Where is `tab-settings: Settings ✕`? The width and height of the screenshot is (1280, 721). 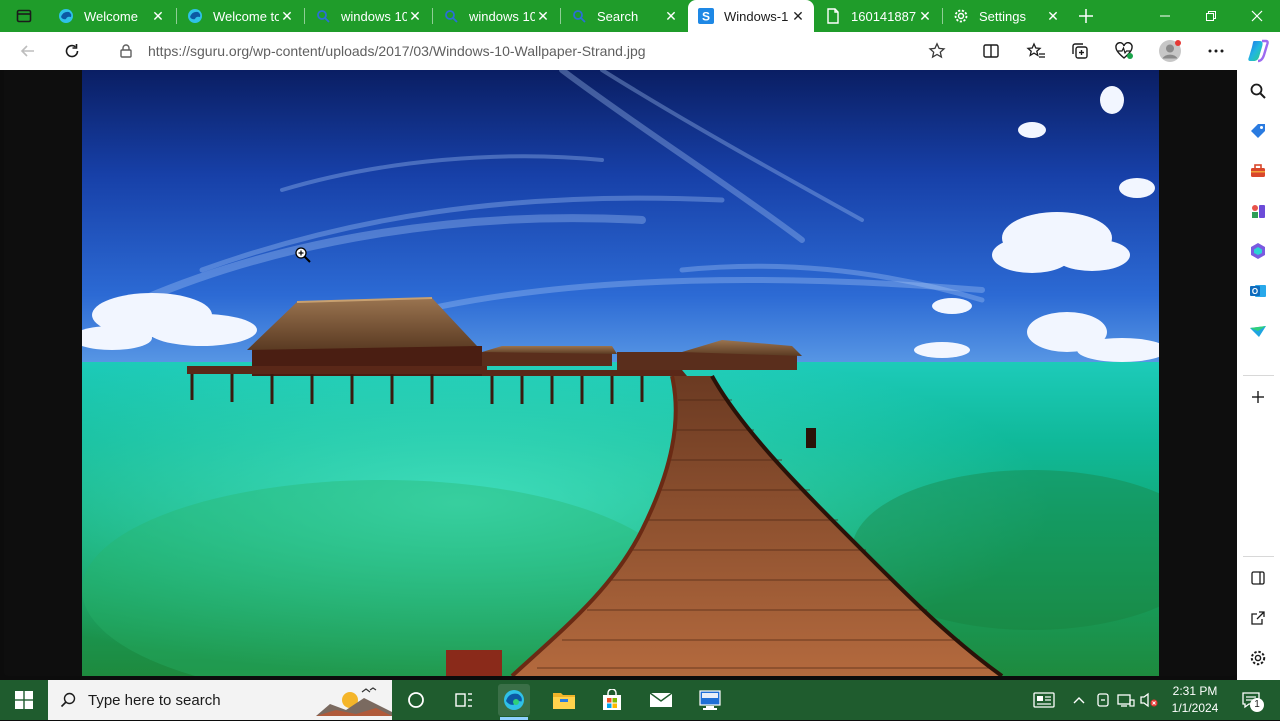 tab-settings: Settings ✕ is located at coordinates (1006, 16).